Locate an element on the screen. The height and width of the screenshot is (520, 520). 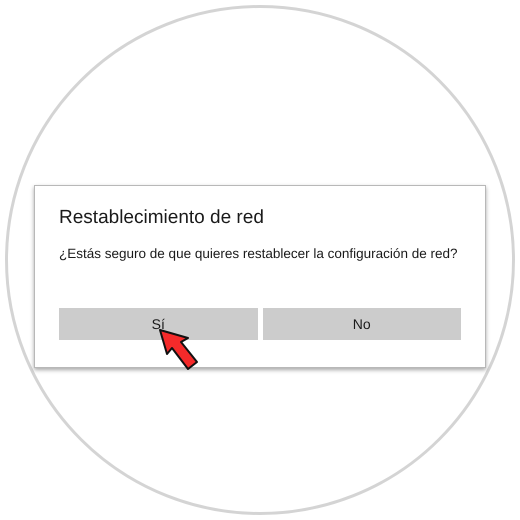
dialog-button: Sí is located at coordinates (158, 324).